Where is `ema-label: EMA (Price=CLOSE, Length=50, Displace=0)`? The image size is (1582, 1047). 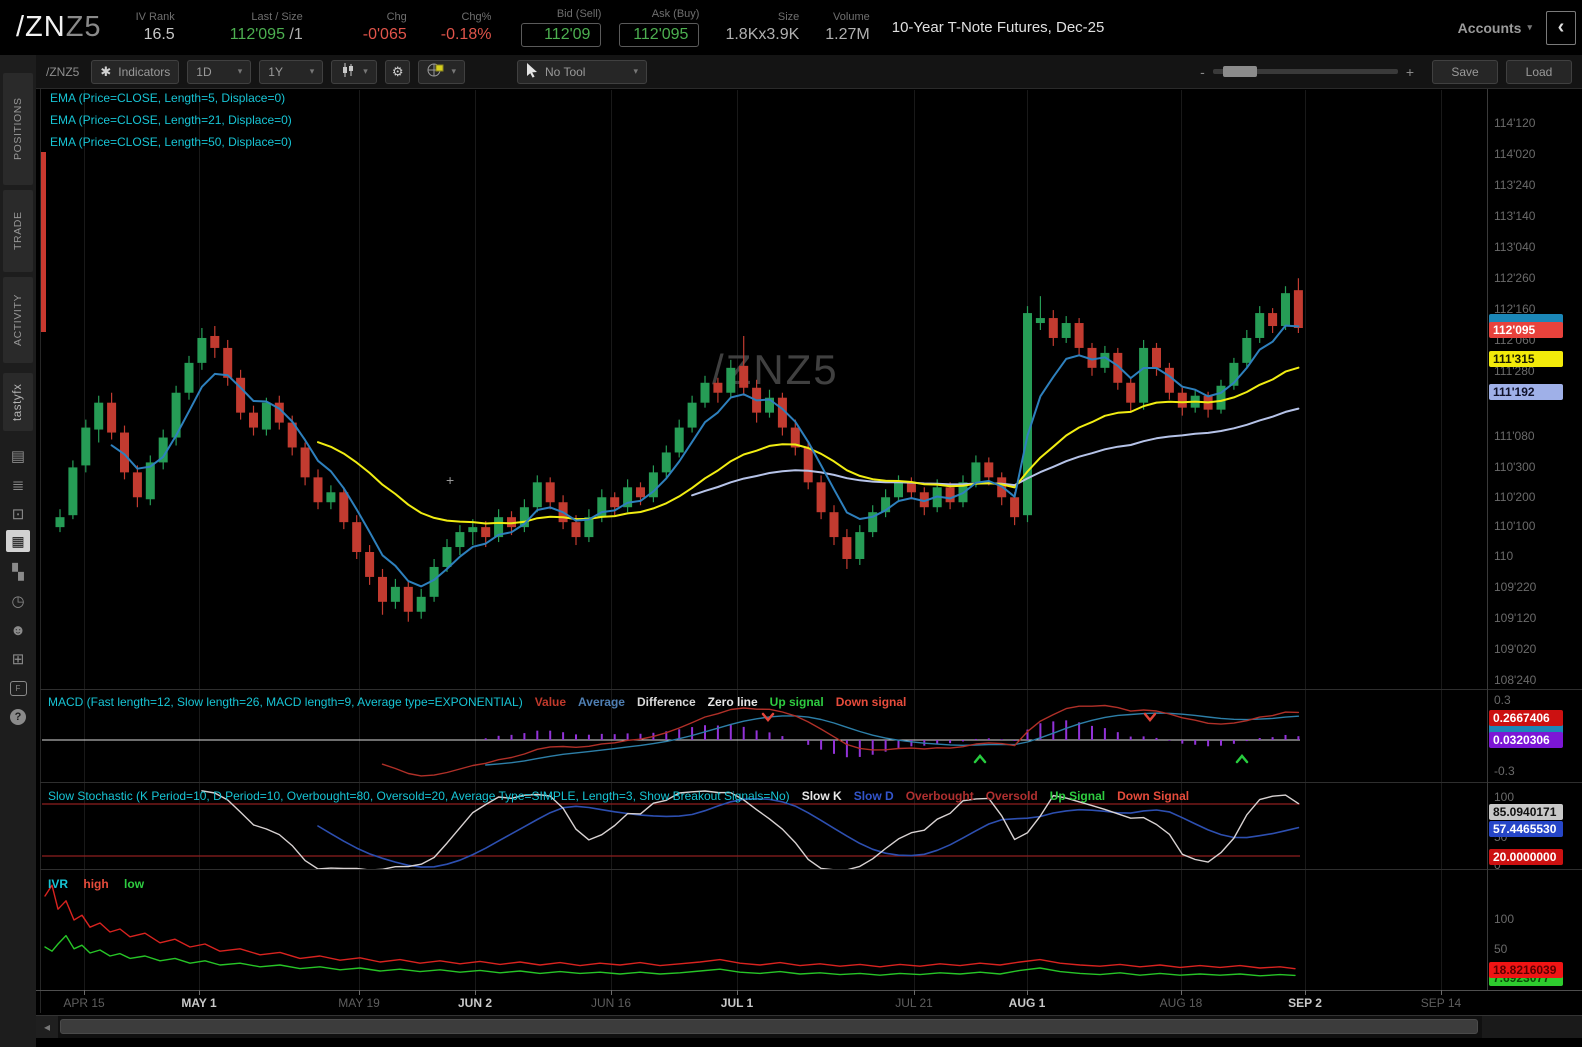
ema-label: EMA (Price=CLOSE, Length=50, Displace=0) is located at coordinates (171, 142).